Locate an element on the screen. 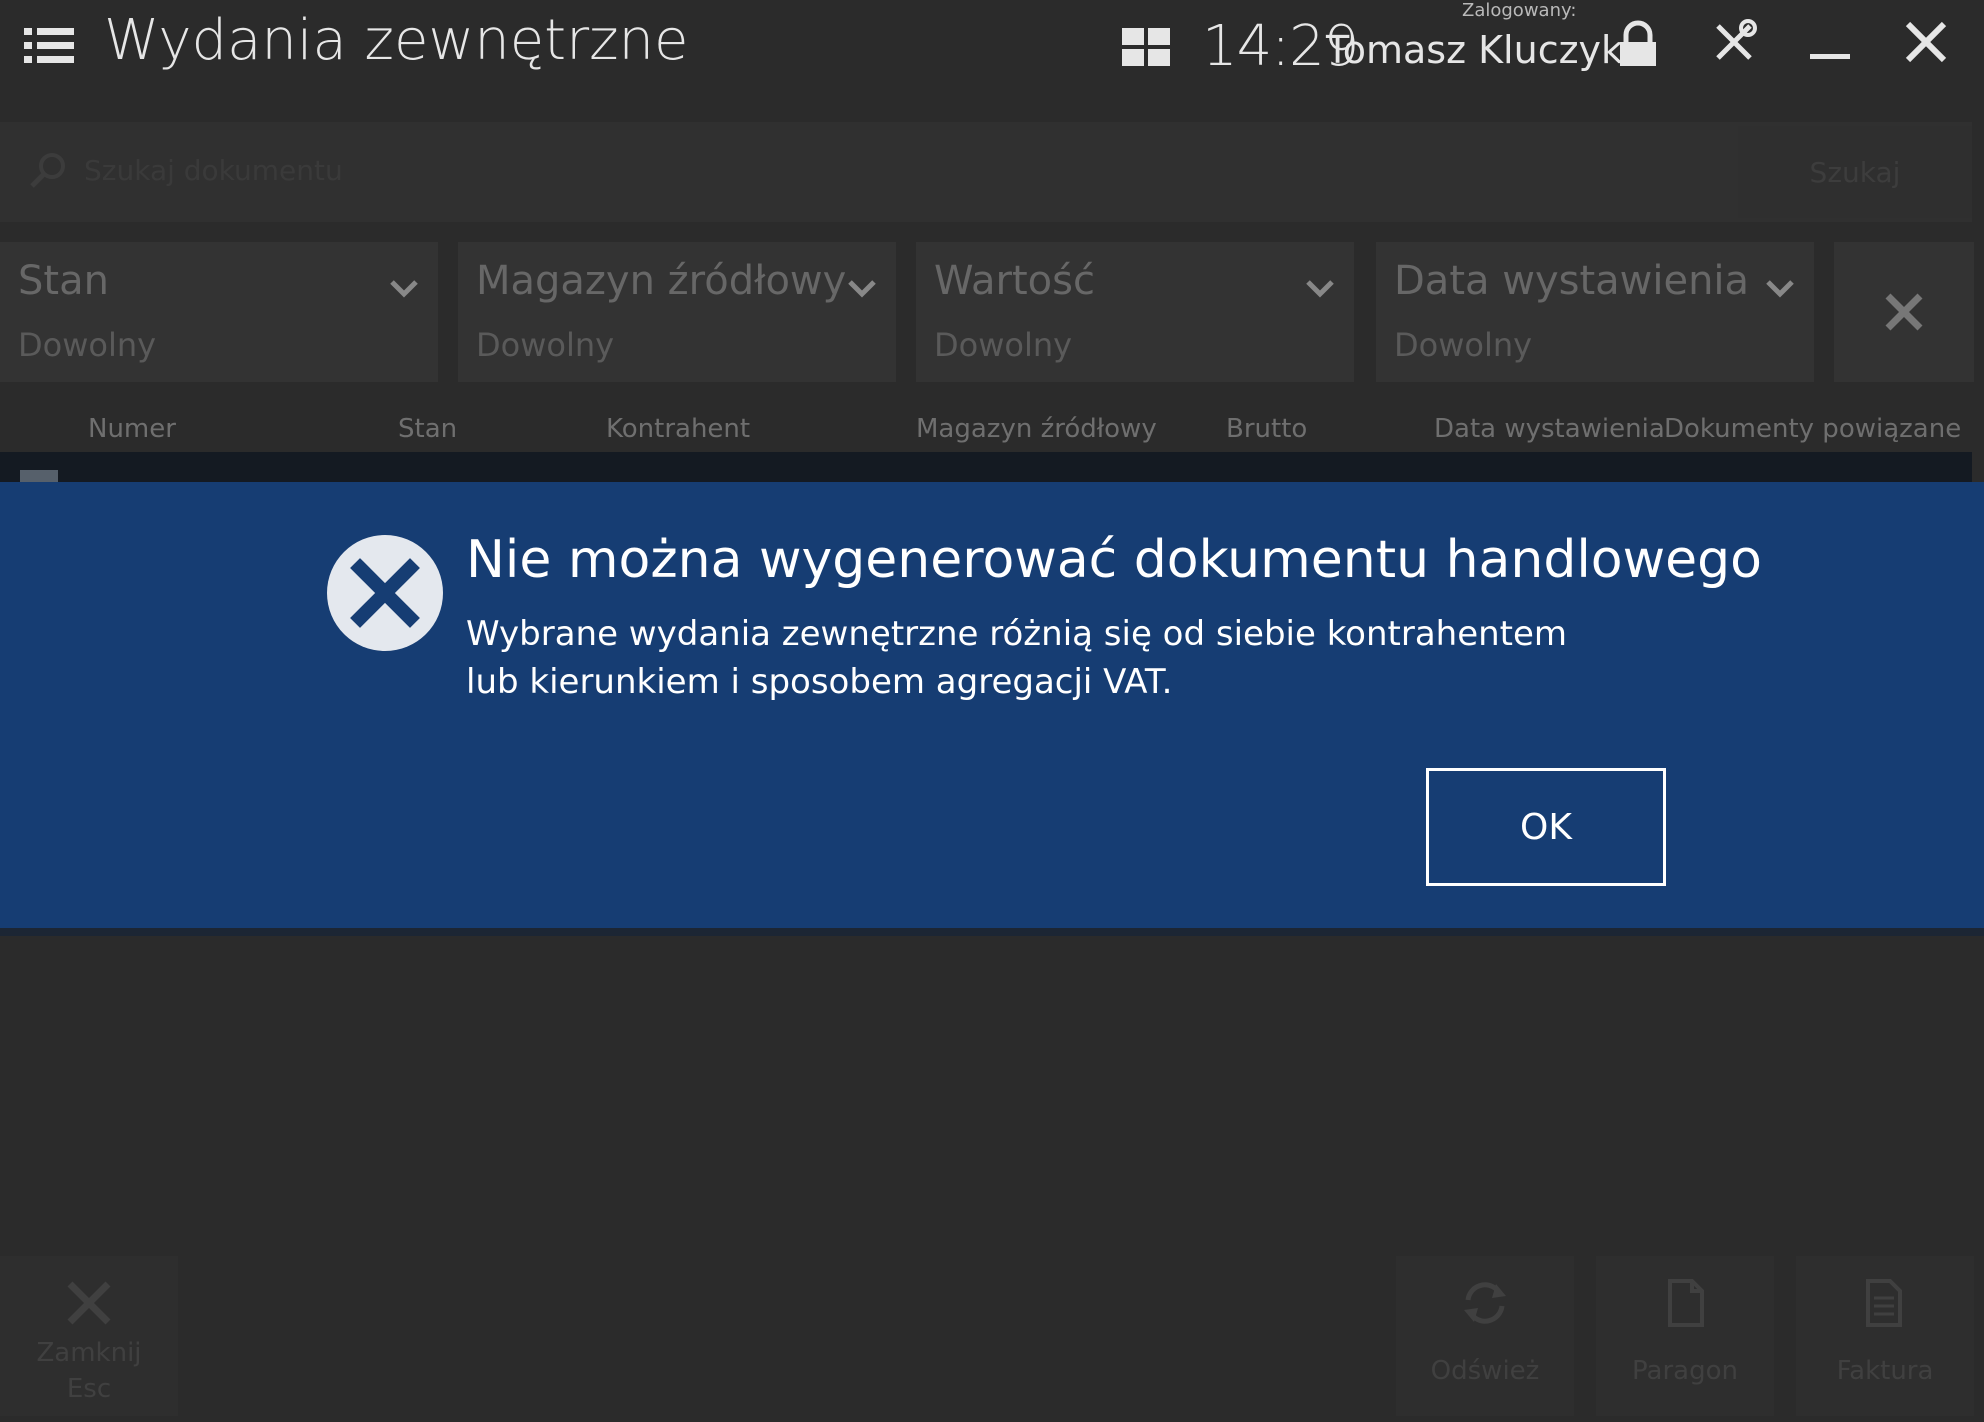 The height and width of the screenshot is (1422, 1984). invoice-label: Faktura is located at coordinates (1885, 1371).